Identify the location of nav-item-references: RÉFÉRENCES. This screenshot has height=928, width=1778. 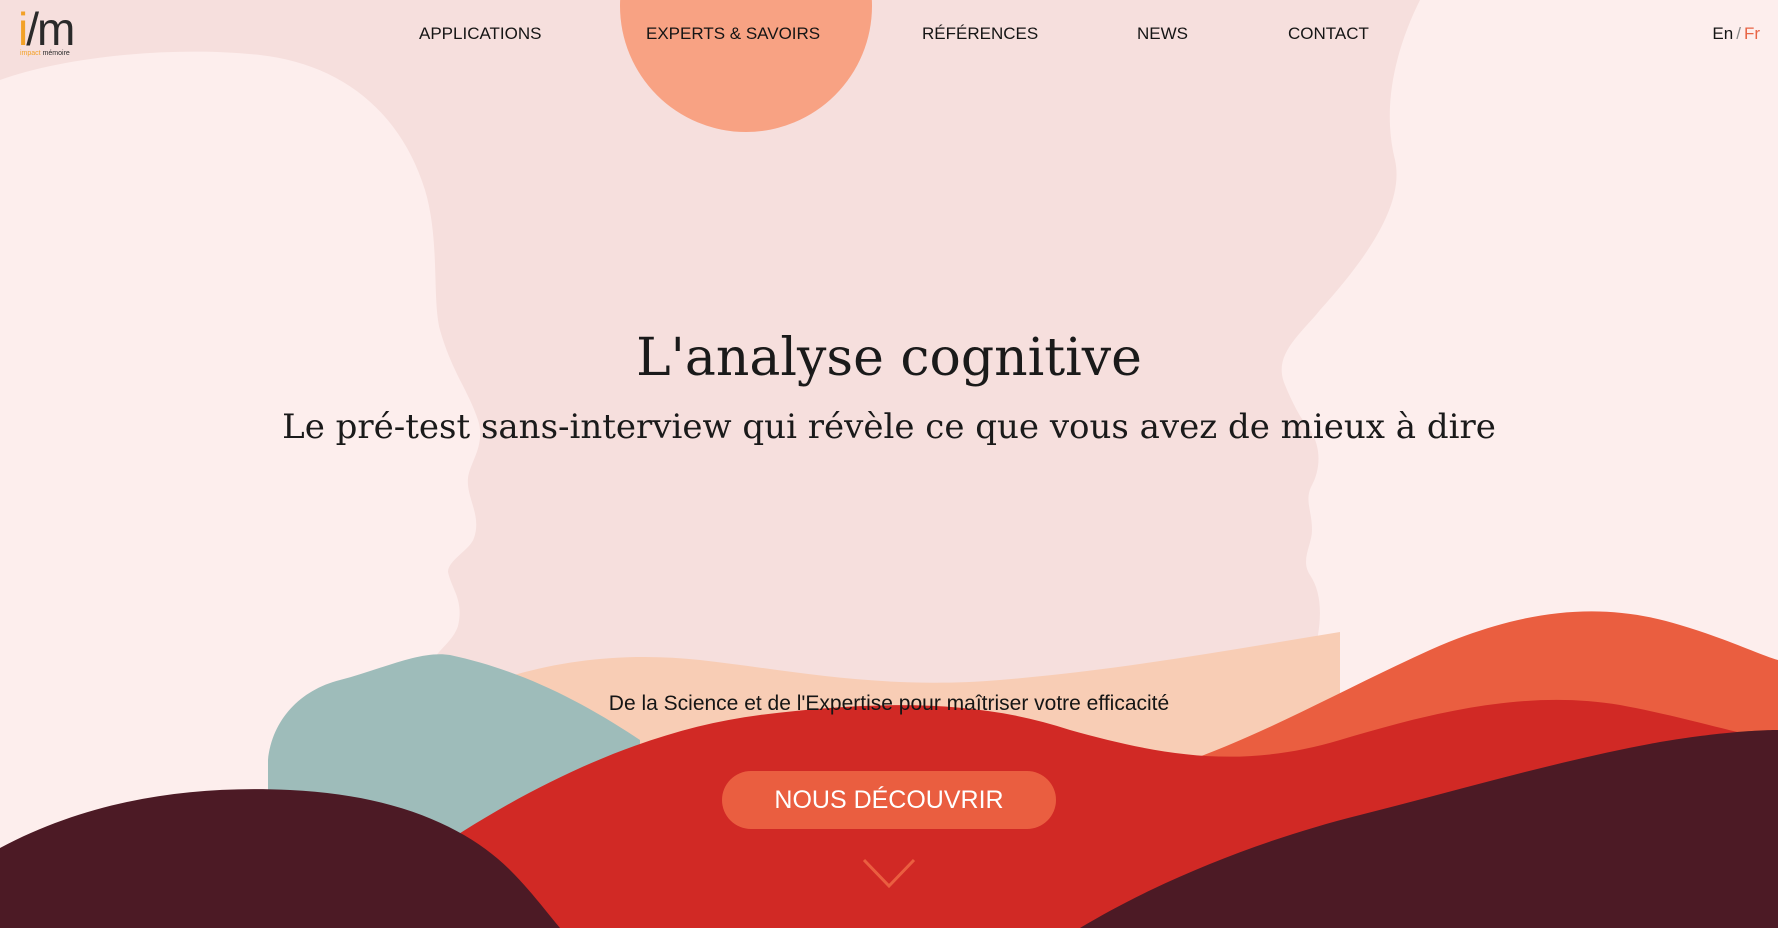
(980, 34).